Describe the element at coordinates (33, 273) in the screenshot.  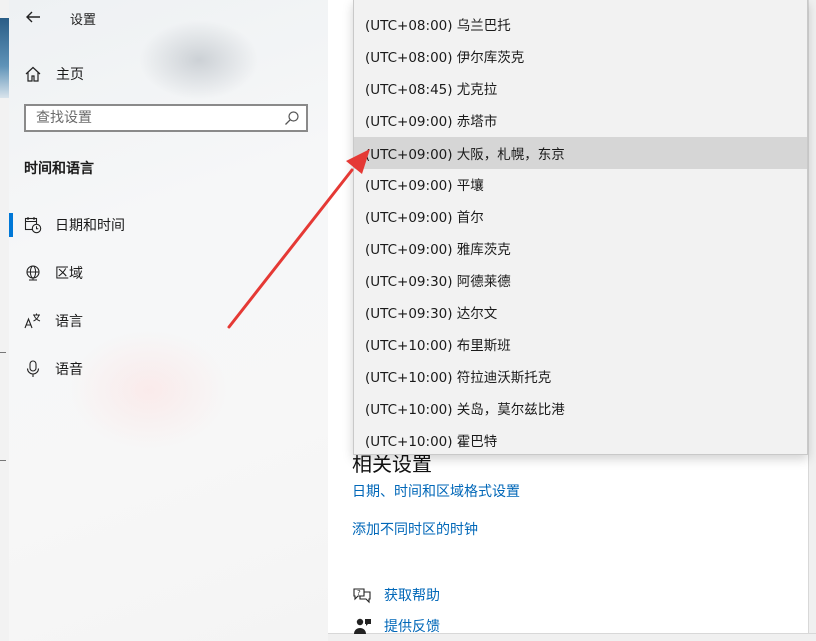
I see `globe-icon` at that location.